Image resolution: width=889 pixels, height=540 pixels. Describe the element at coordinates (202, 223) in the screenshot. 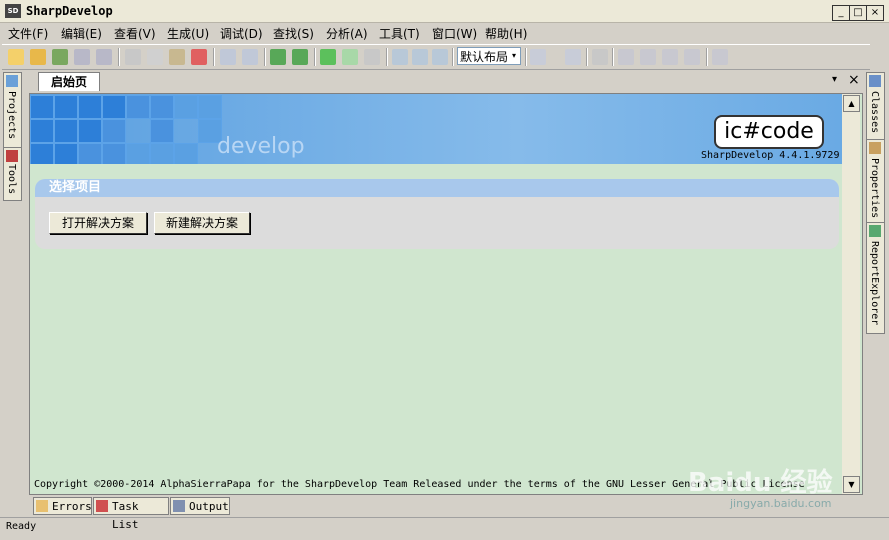

I see `new-solution-button: 新建解决方案` at that location.